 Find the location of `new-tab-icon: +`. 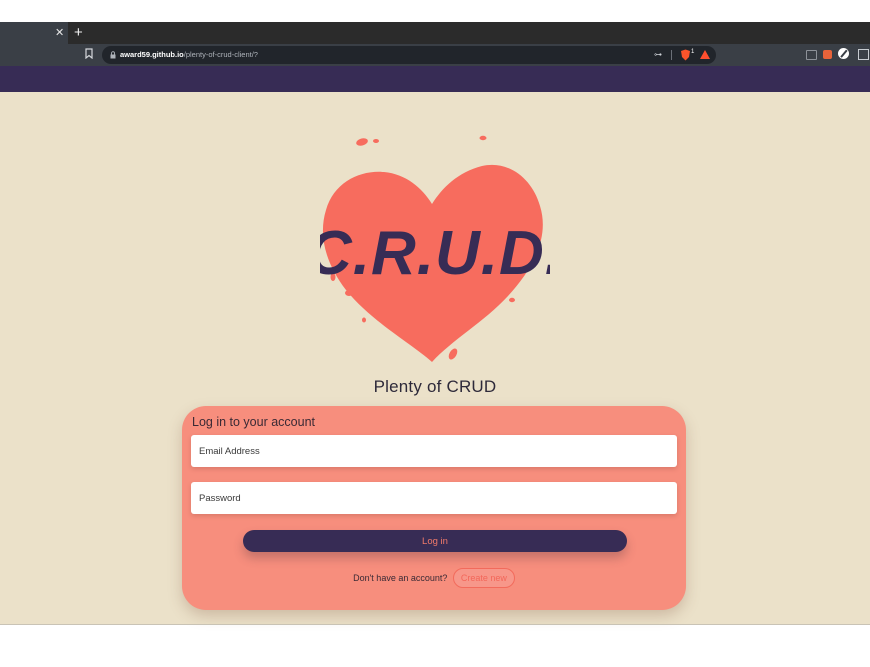

new-tab-icon: + is located at coordinates (78, 32).